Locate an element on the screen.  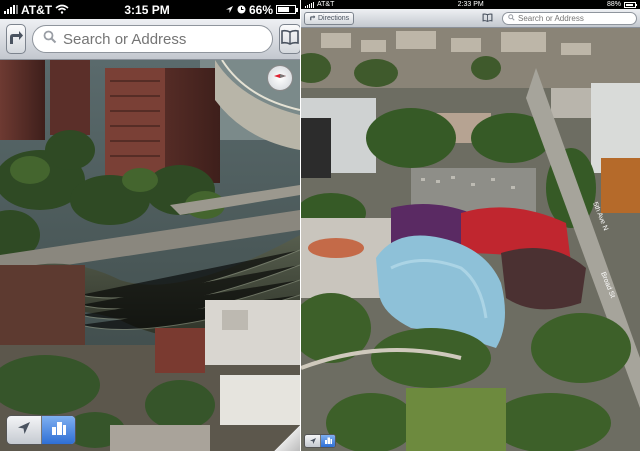
location-services-icon is located at coordinates (229, 10).